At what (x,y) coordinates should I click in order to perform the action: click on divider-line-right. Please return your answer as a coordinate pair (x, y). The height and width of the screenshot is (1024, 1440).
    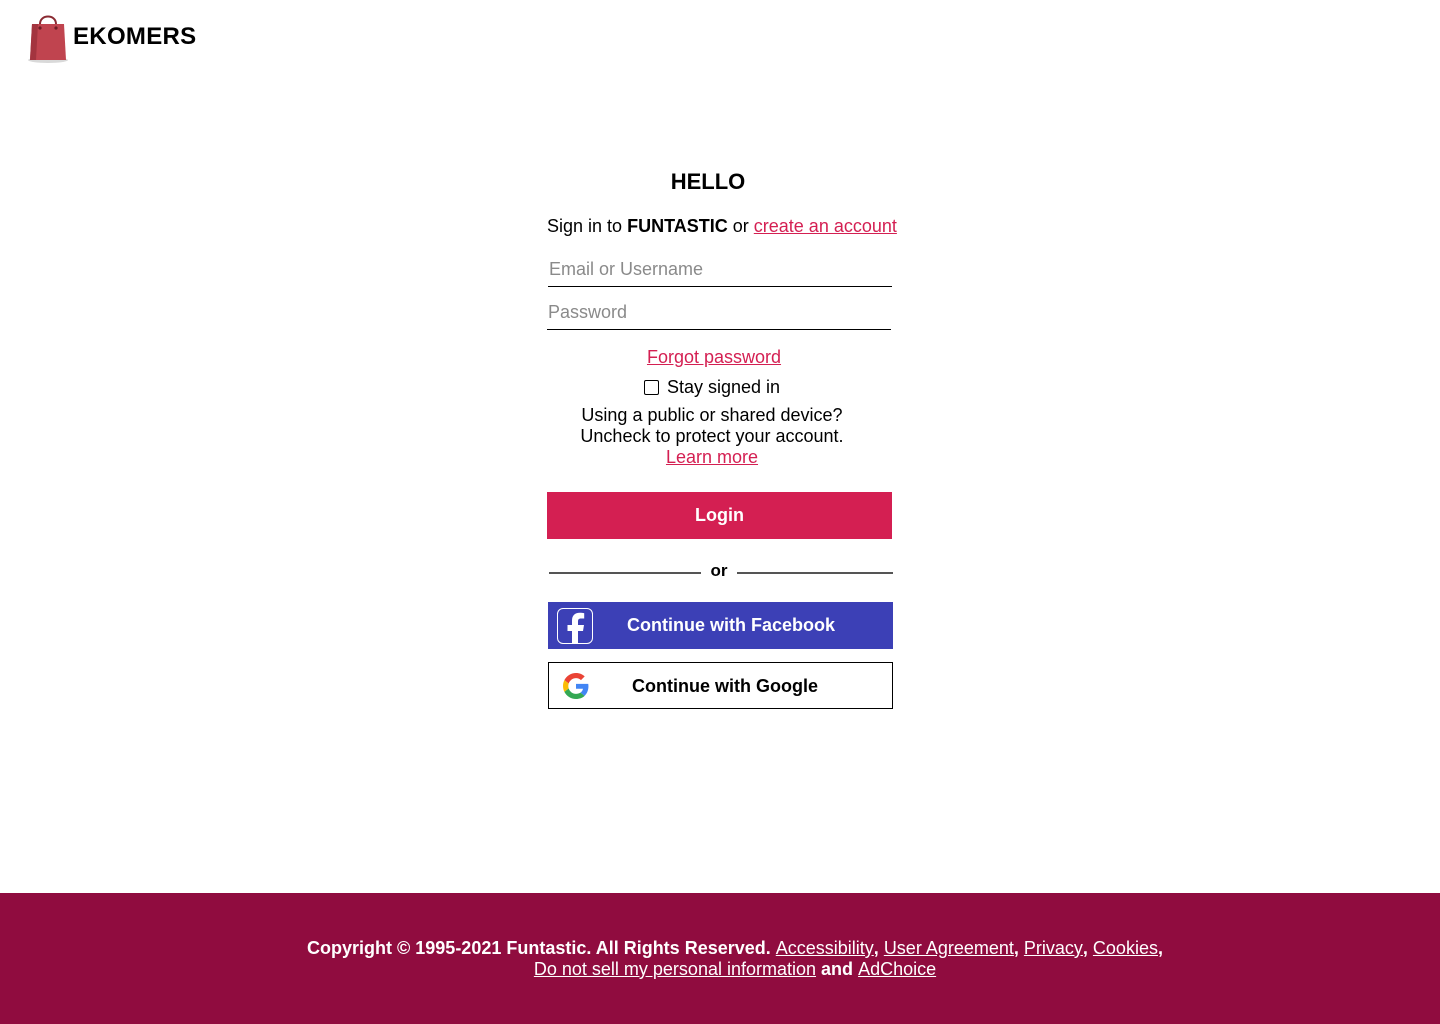
    Looking at the image, I should click on (815, 573).